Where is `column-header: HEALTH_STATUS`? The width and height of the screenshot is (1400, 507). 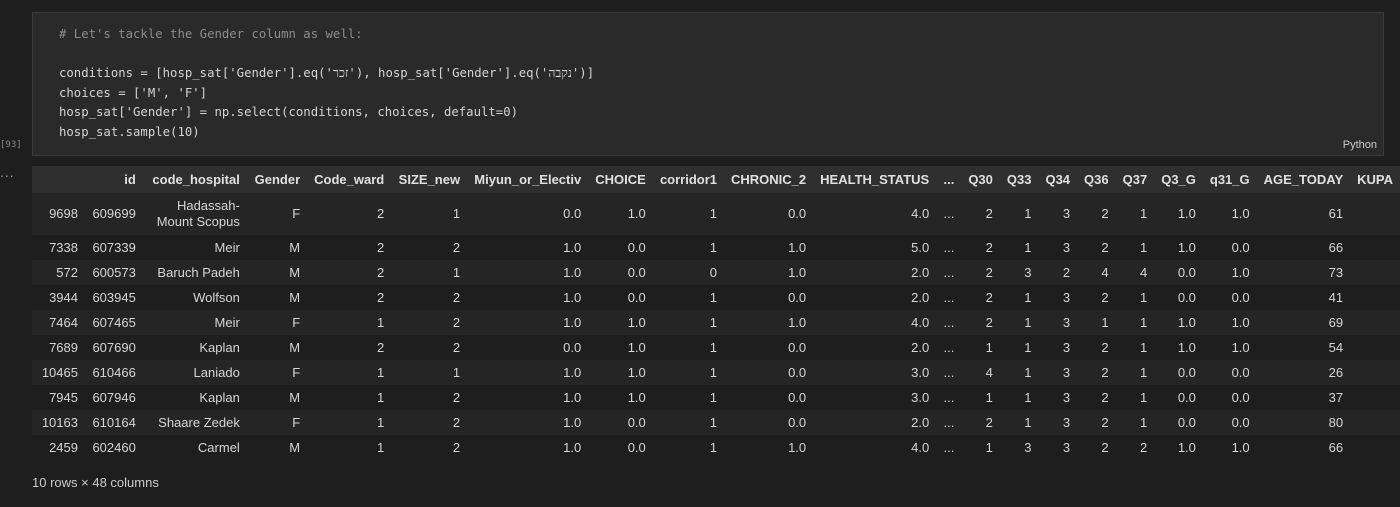 column-header: HEALTH_STATUS is located at coordinates (875, 179).